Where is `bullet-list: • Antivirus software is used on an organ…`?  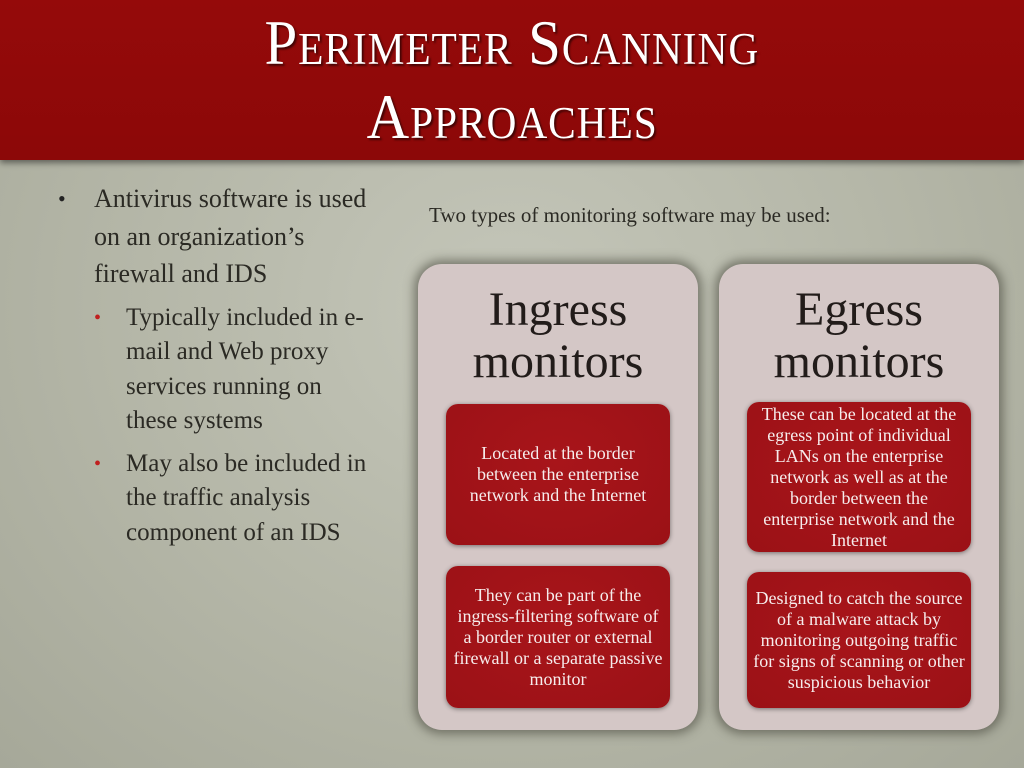 bullet-list: • Antivirus software is used on an organ… is located at coordinates (213, 369).